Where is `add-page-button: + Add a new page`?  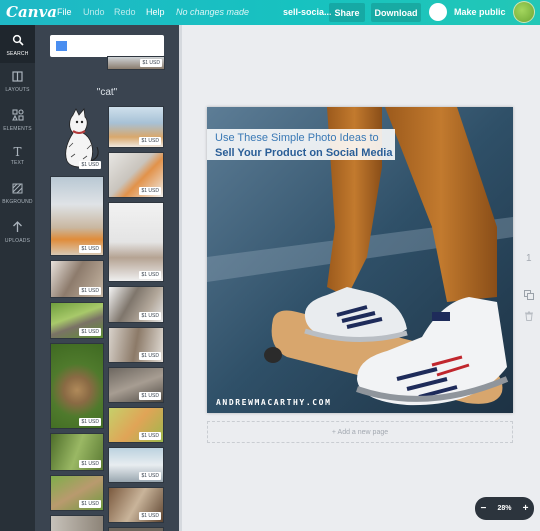 add-page-button: + Add a new page is located at coordinates (360, 432).